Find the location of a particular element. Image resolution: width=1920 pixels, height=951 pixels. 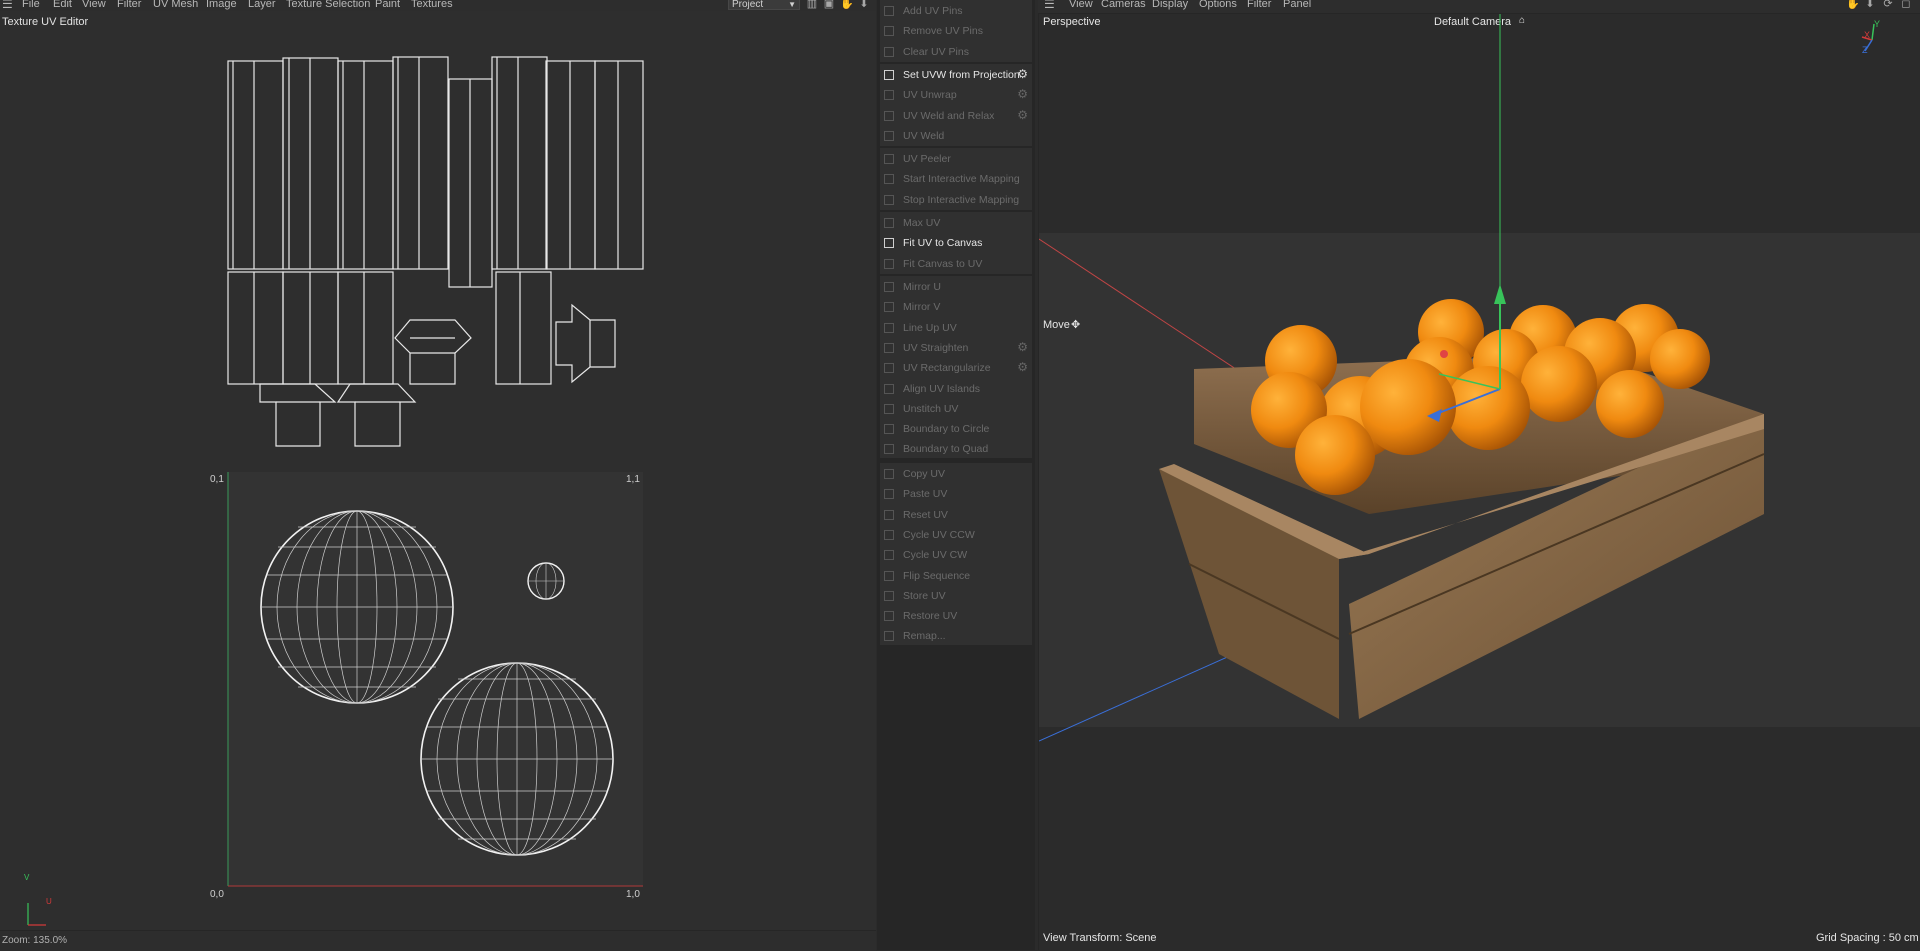

tool-unstitch-uv: Unstitch UV is located at coordinates (956, 409).